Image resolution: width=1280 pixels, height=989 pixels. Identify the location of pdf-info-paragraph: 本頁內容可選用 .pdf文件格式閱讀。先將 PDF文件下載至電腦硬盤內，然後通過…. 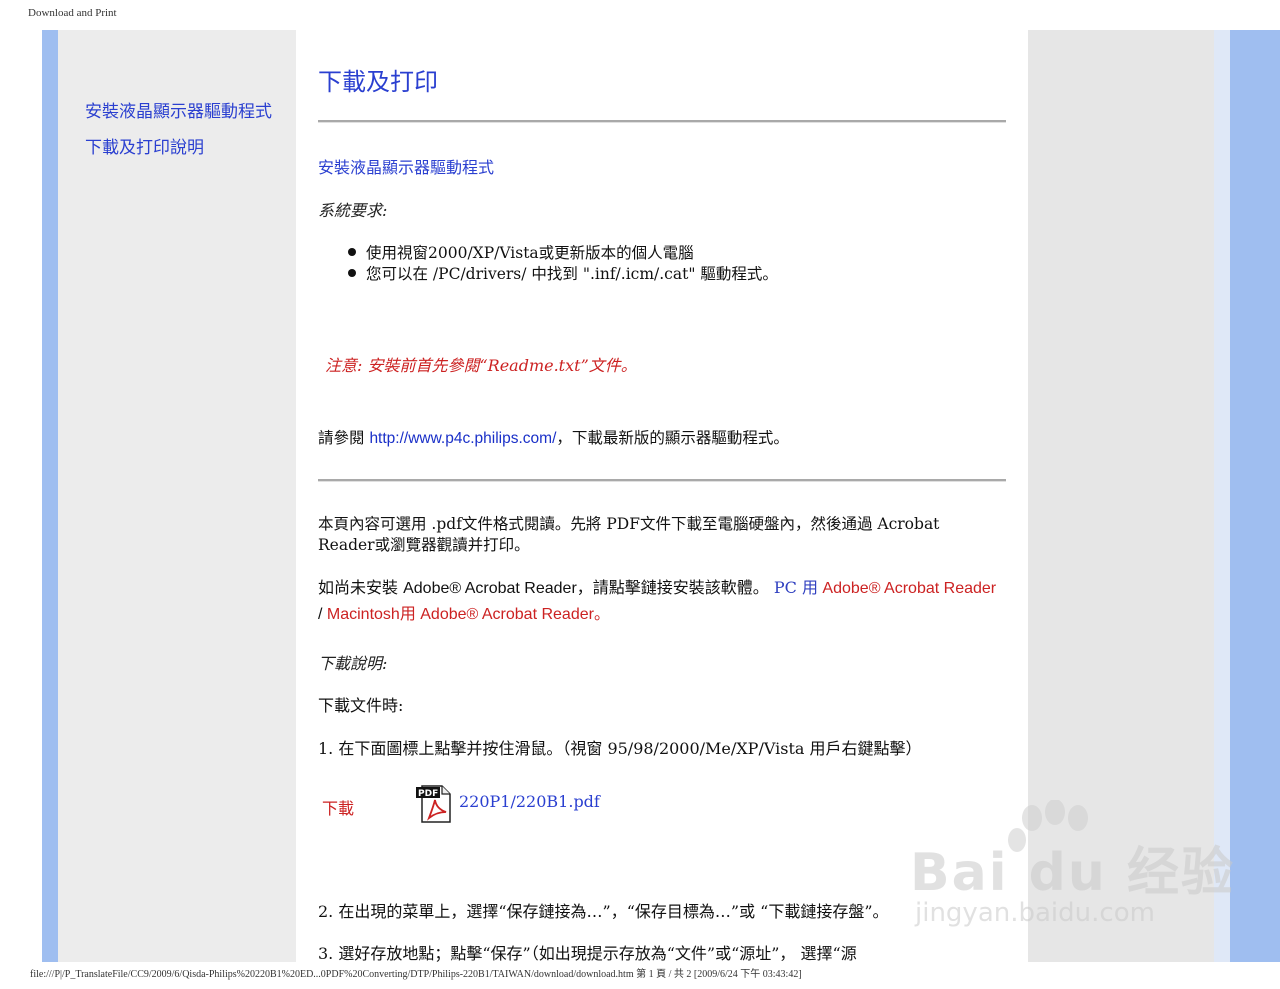
(629, 534).